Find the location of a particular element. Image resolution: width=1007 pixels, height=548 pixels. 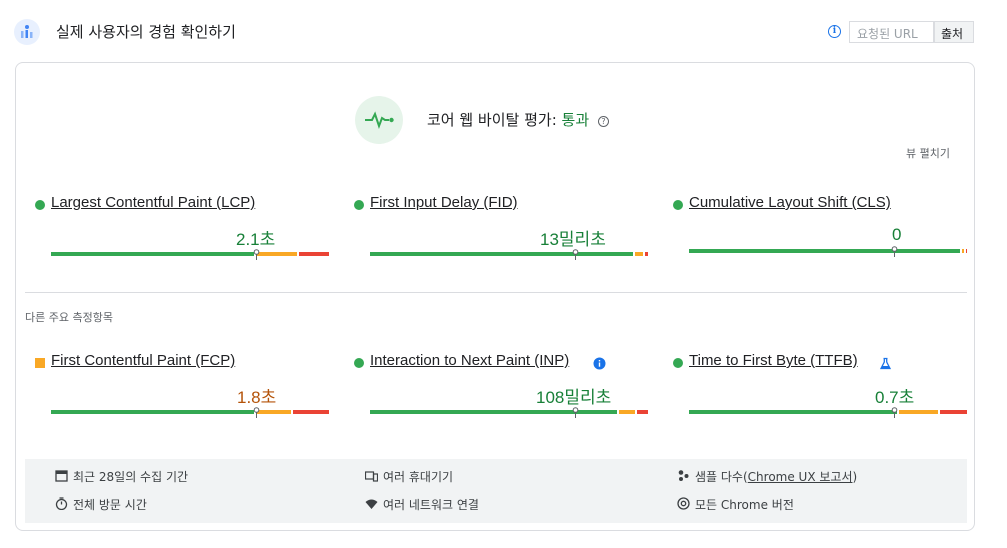

timer-icon is located at coordinates (61, 504).